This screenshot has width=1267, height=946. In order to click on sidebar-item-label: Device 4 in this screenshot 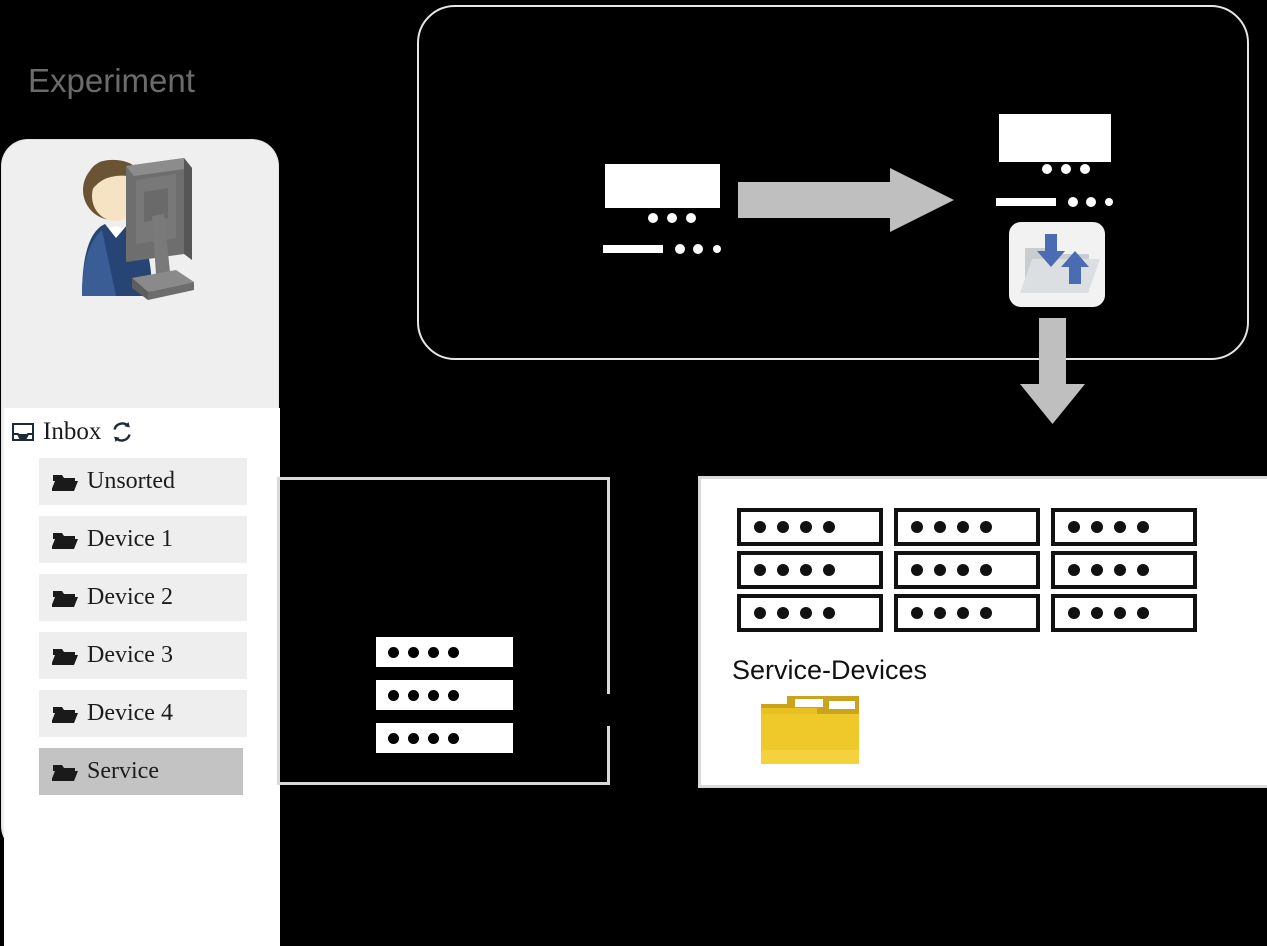, I will do `click(130, 713)`.